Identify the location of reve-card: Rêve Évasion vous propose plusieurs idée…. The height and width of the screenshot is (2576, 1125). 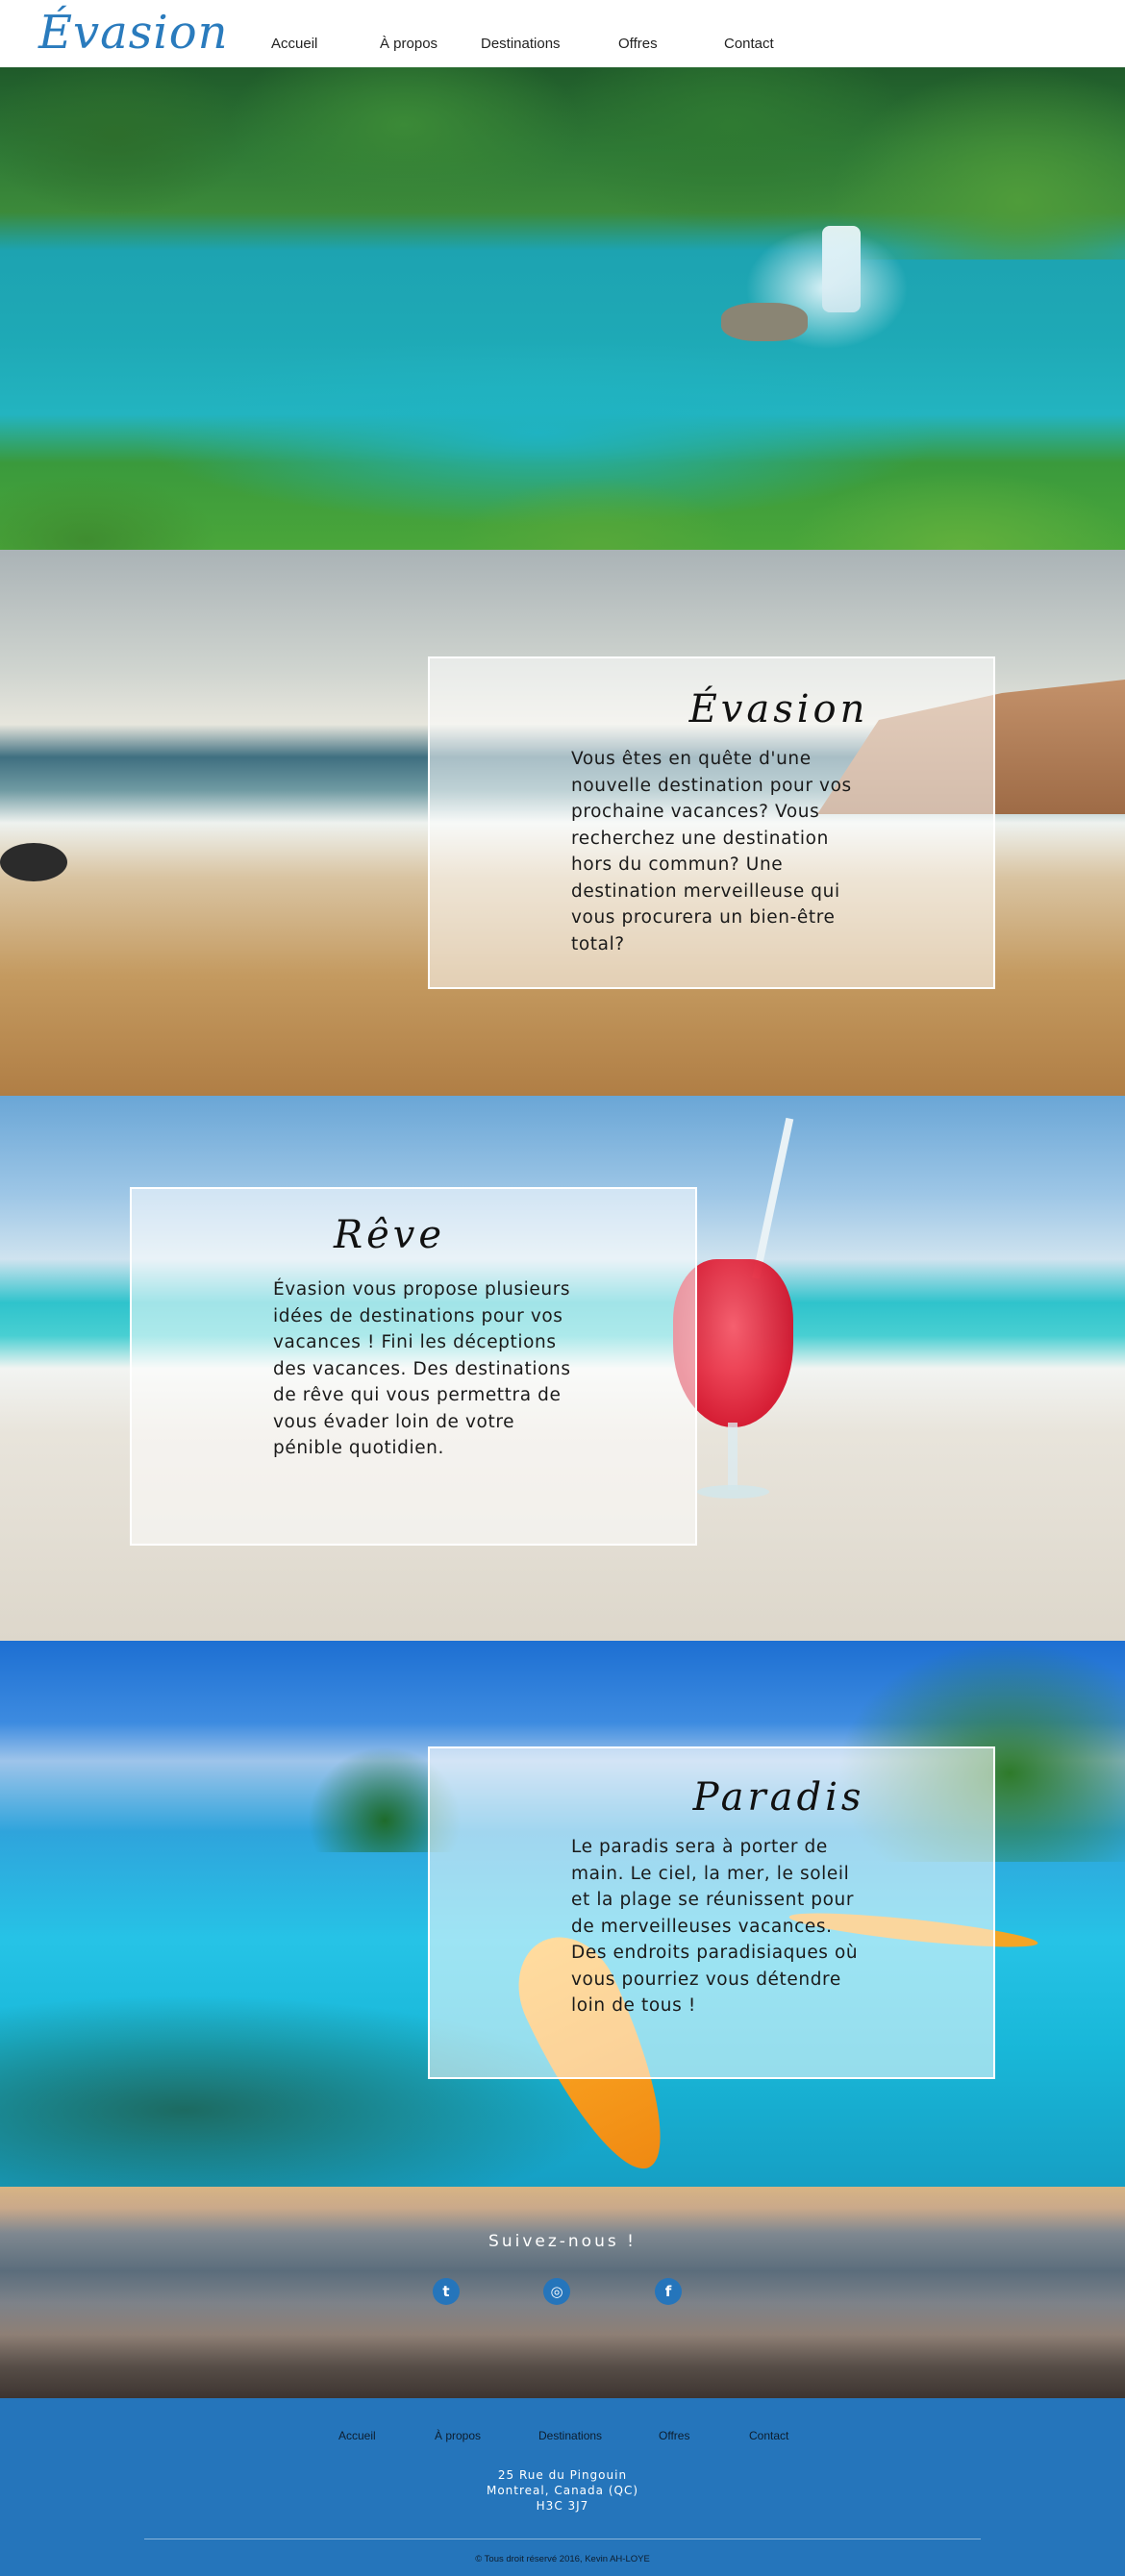
(414, 1367).